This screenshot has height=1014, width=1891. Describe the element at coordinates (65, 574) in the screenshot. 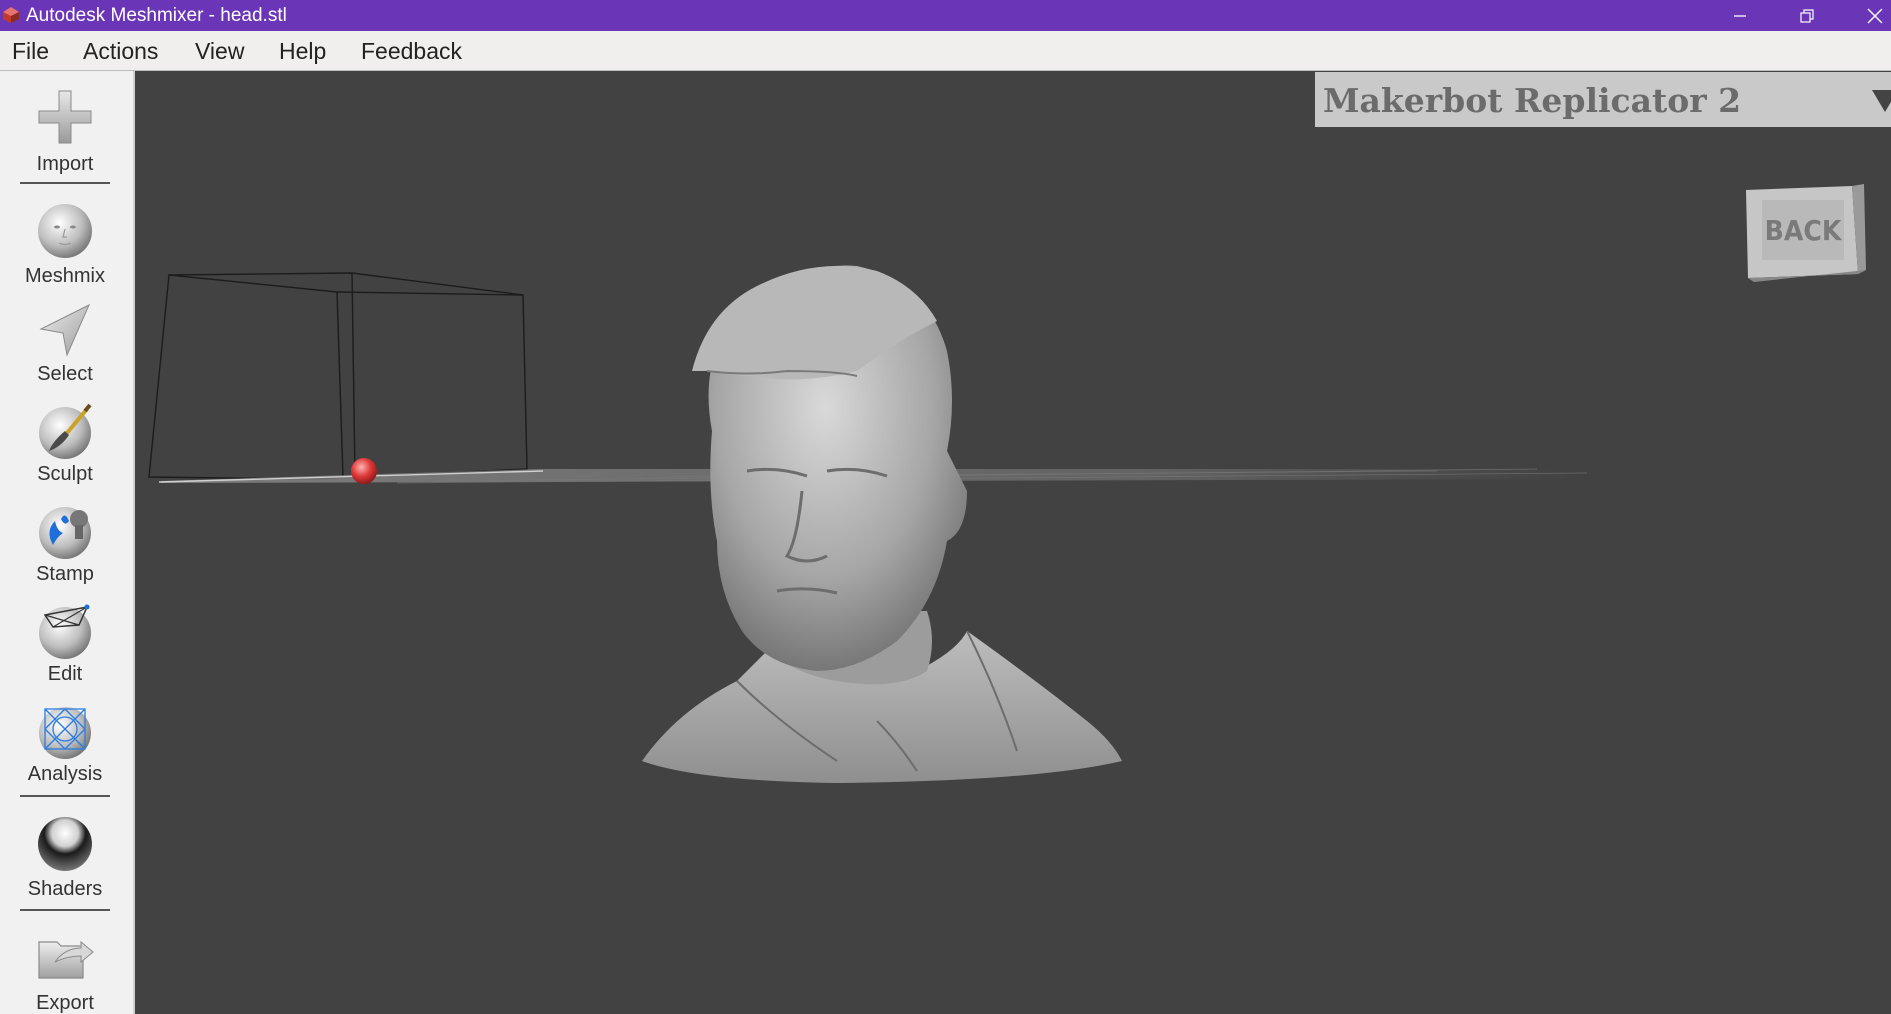

I see `stamp-label: Stamp` at that location.